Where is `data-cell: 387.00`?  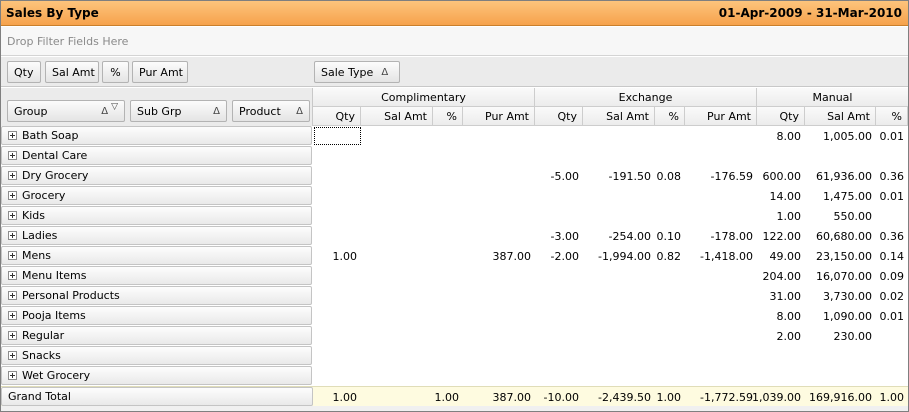
data-cell: 387.00 is located at coordinates (499, 256).